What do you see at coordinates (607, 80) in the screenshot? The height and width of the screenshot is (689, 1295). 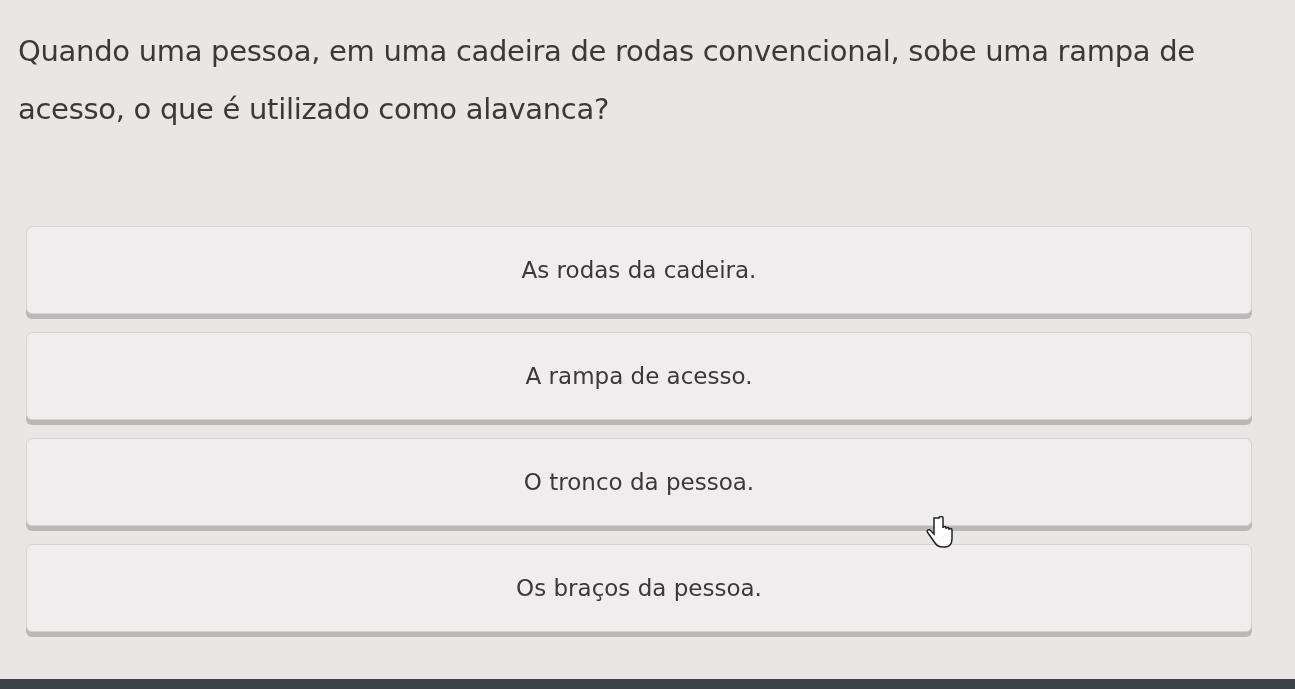 I see `question-text: Quando uma pessoa, em uma cadeira de rodas convencional, sobe uma rampa de acesso, o que é utilizado como alavanca?` at bounding box center [607, 80].